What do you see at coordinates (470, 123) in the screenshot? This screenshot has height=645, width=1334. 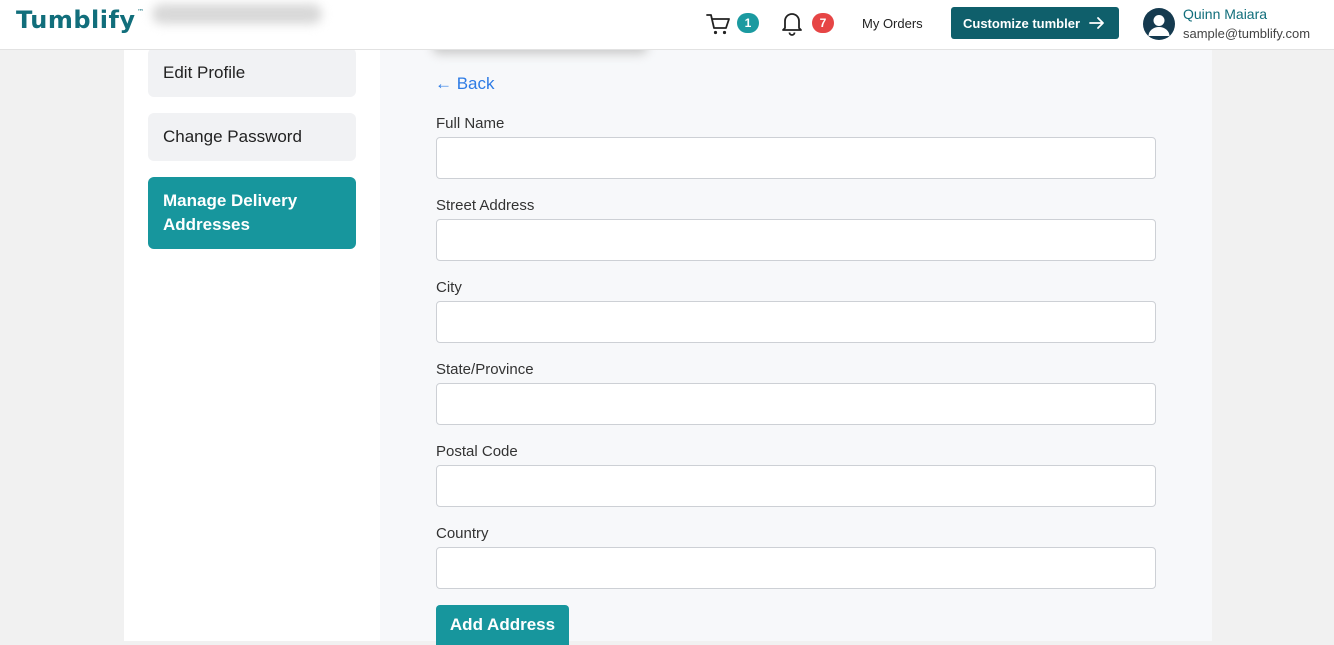 I see `full-name-label: Full Name` at bounding box center [470, 123].